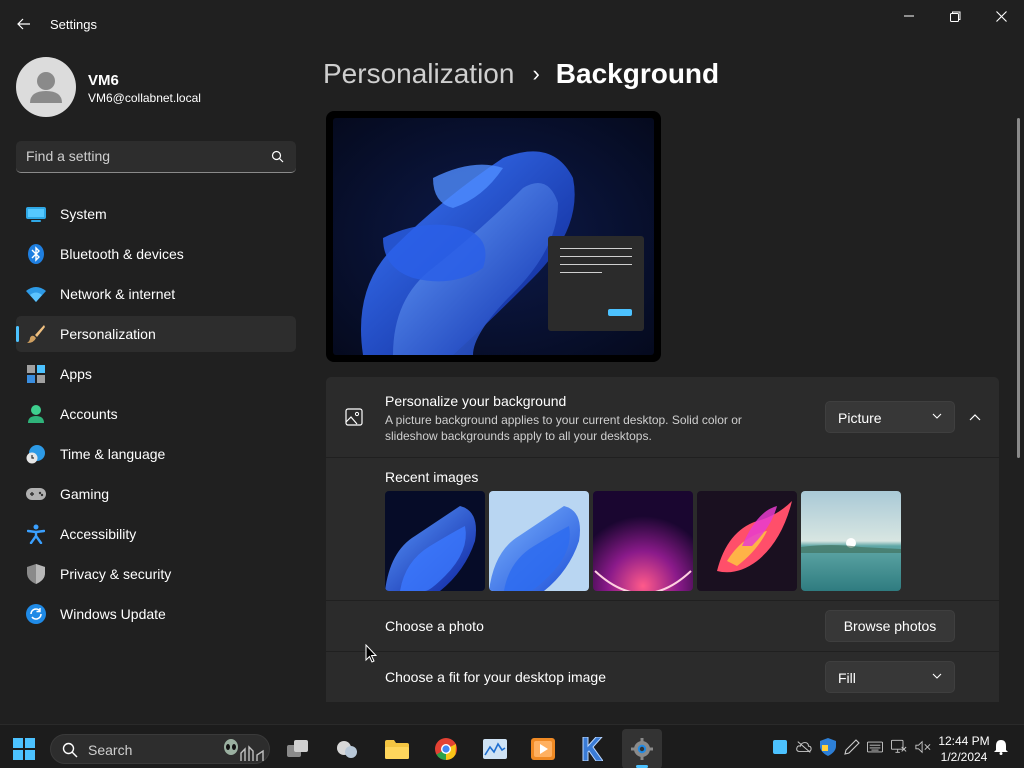 Image resolution: width=1024 pixels, height=768 pixels. Describe the element at coordinates (156, 374) in the screenshot. I see `sidebar-item-apps: Apps` at that location.